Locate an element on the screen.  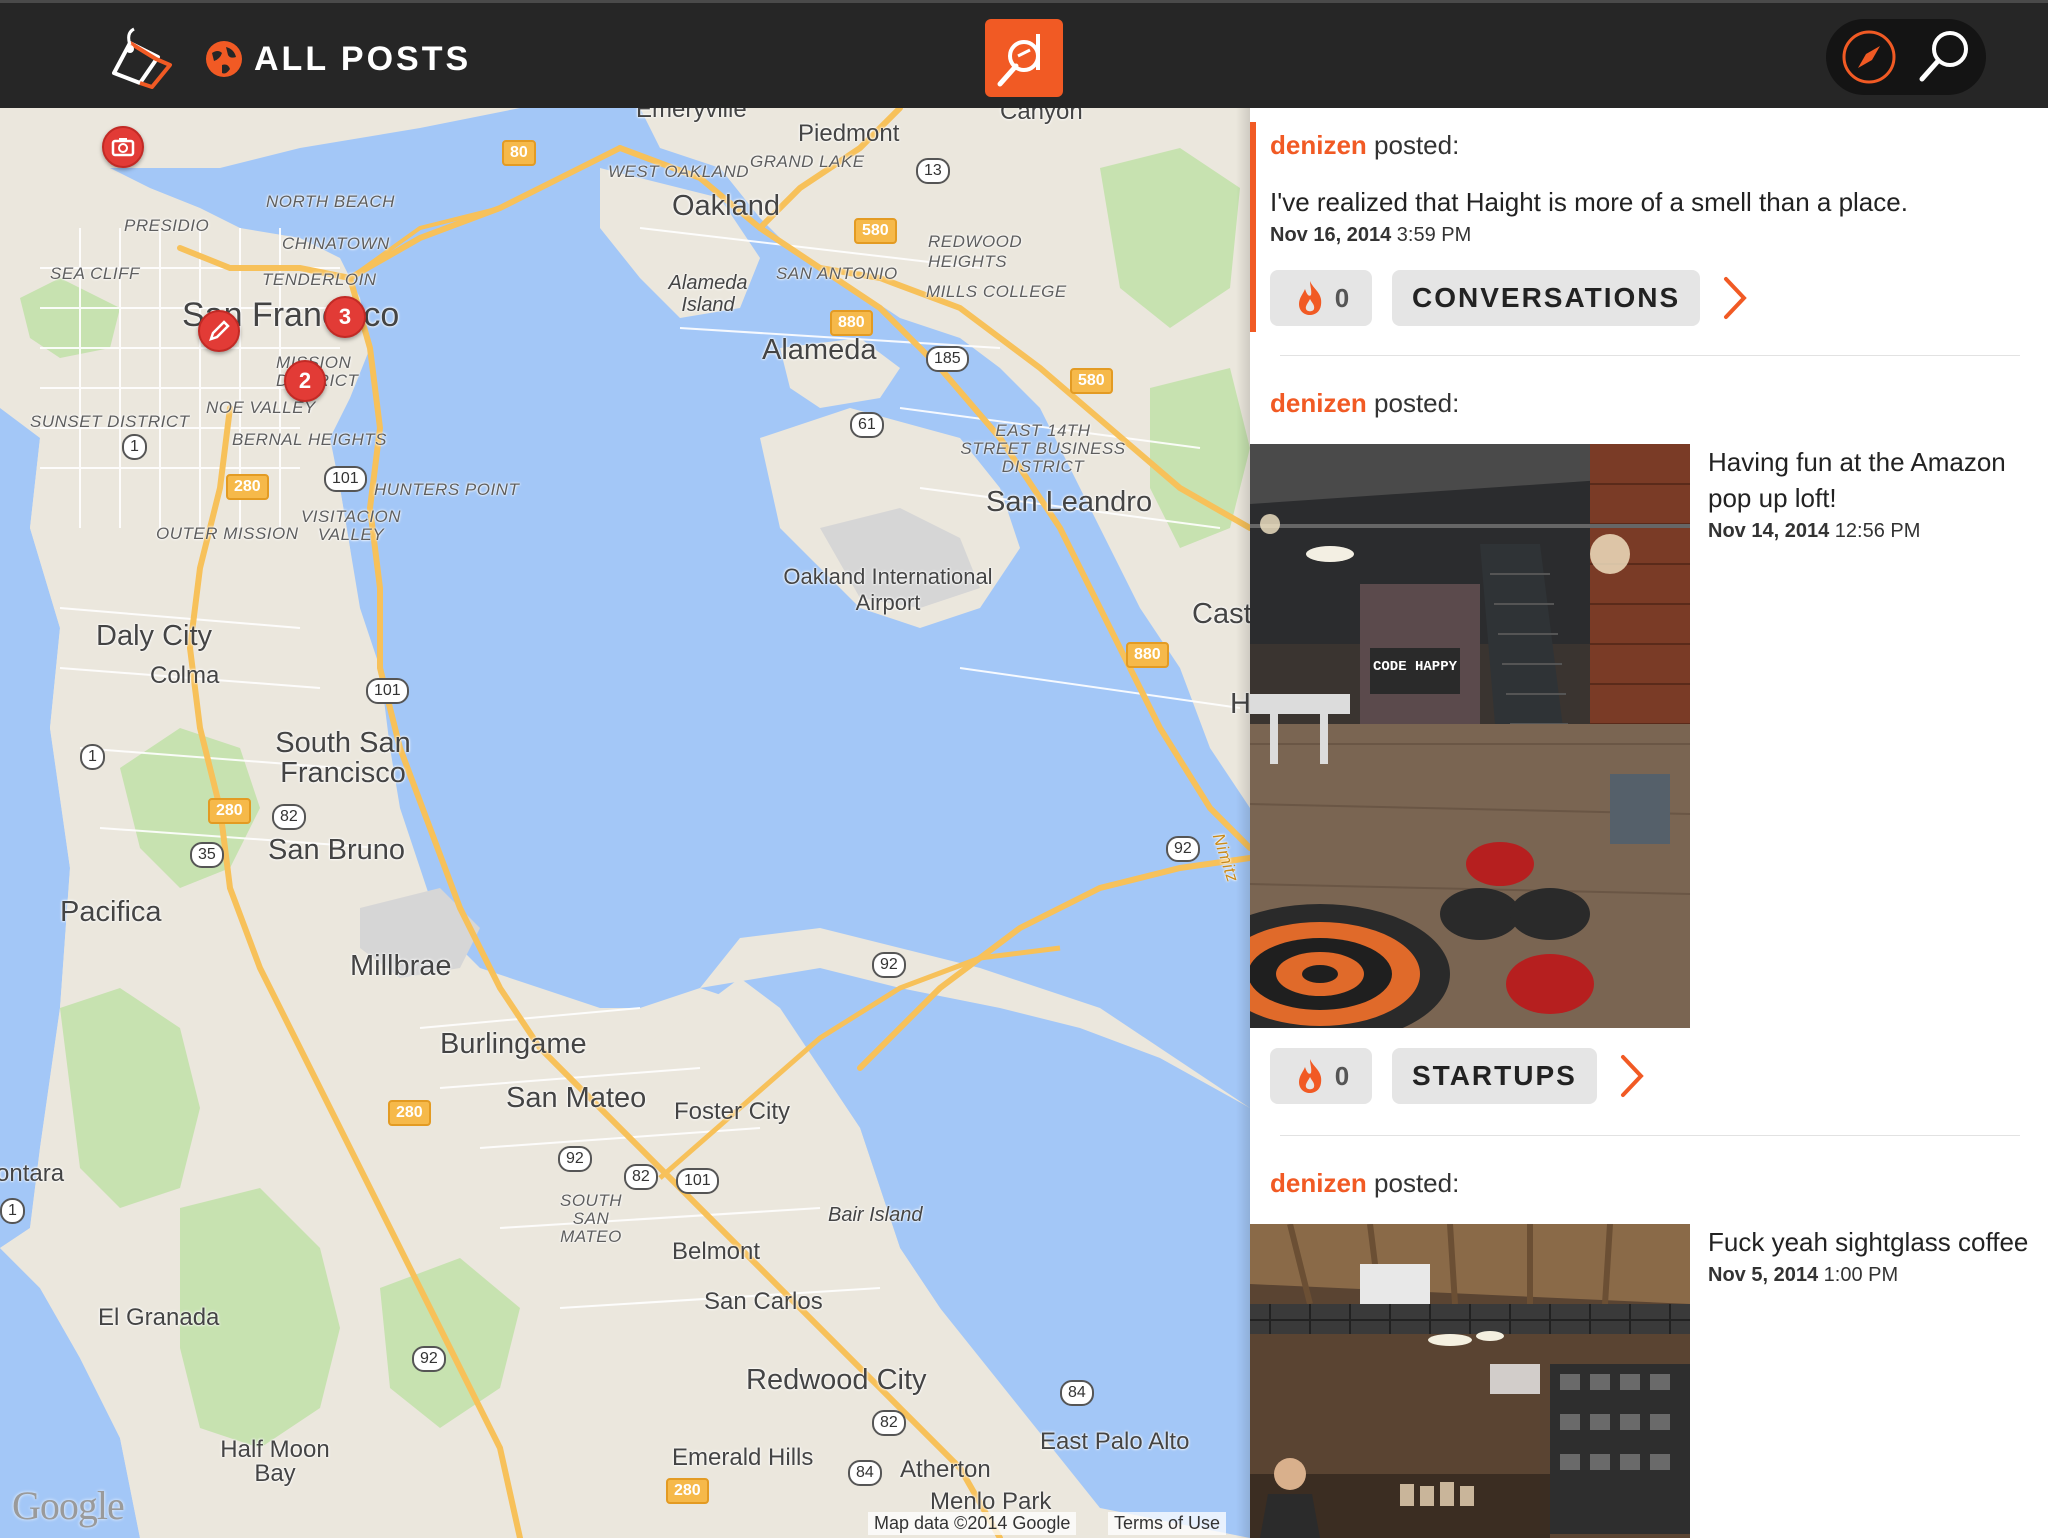
cluster-marker: 2 is located at coordinates (305, 381).